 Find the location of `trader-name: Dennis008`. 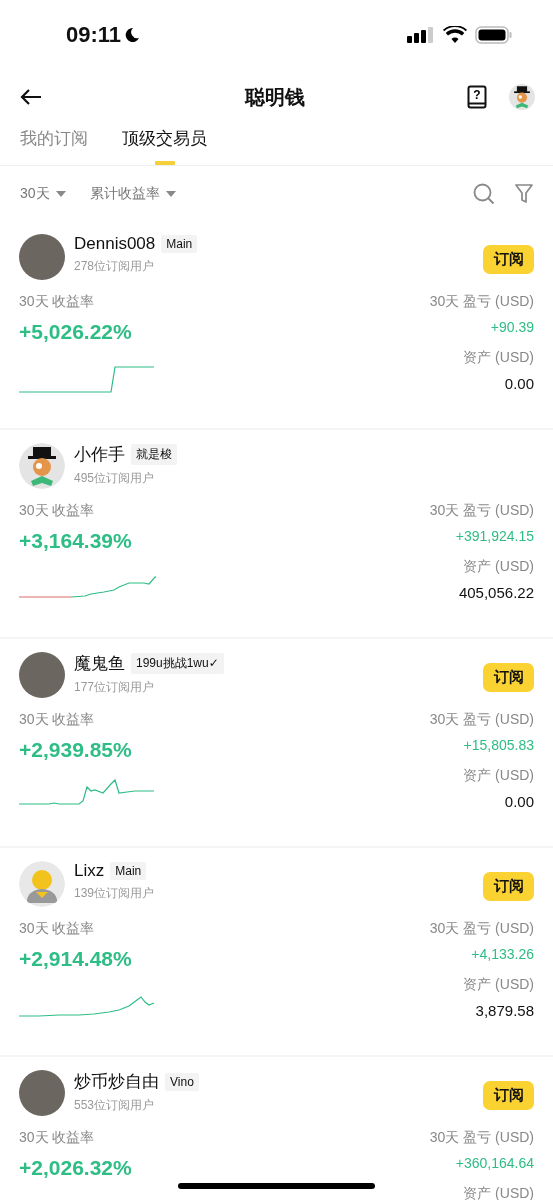

trader-name: Dennis008 is located at coordinates (115, 244).